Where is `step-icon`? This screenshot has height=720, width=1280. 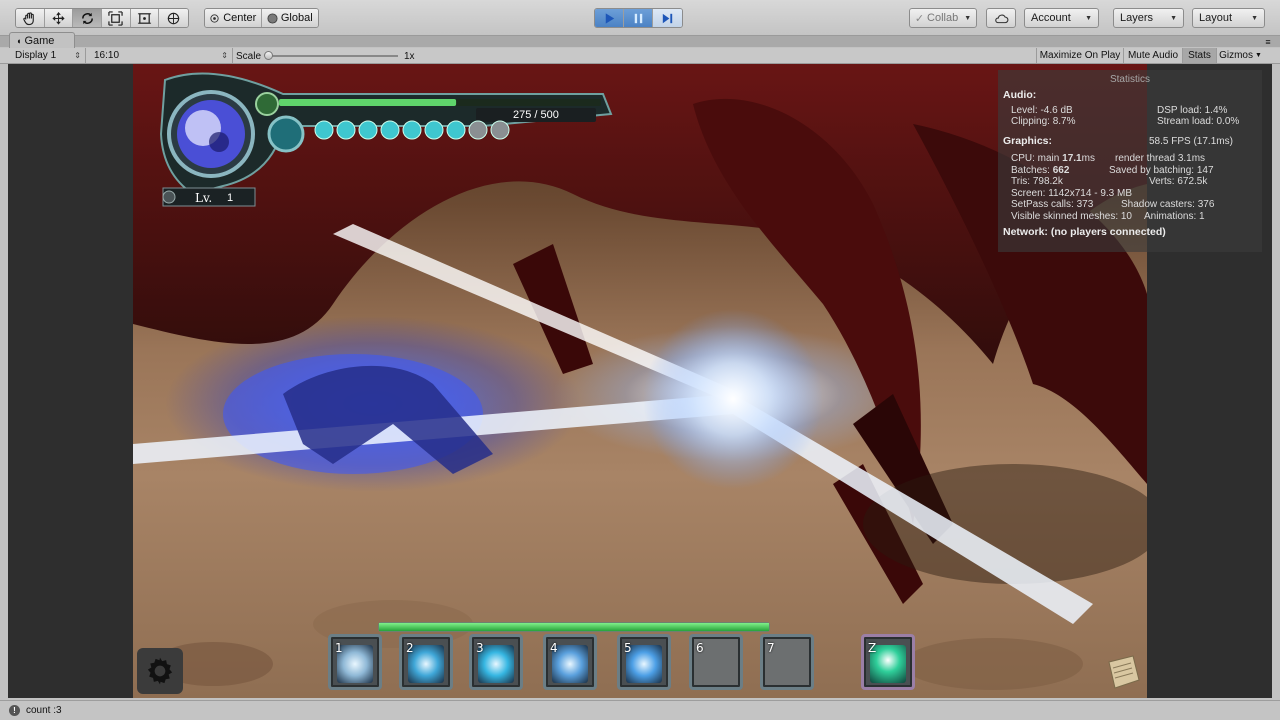
step-icon is located at coordinates (667, 18).